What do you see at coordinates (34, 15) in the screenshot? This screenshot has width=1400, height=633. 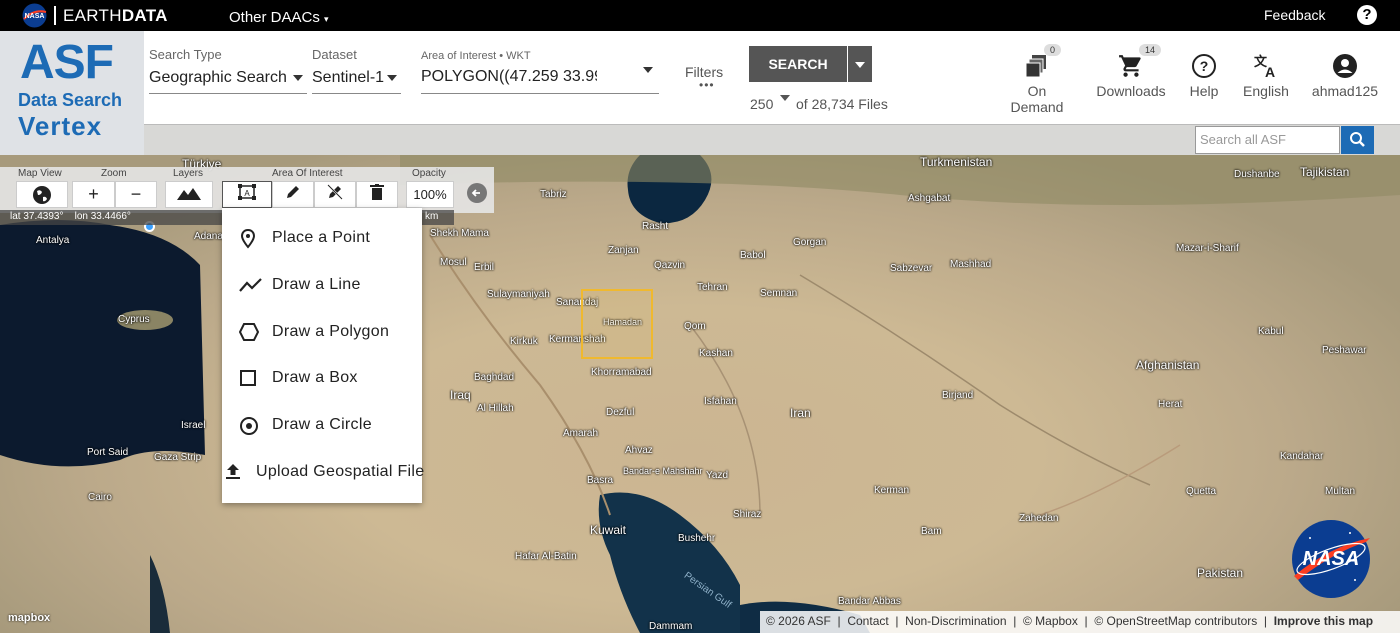 I see `nasa-meatball-icon: NASA` at bounding box center [34, 15].